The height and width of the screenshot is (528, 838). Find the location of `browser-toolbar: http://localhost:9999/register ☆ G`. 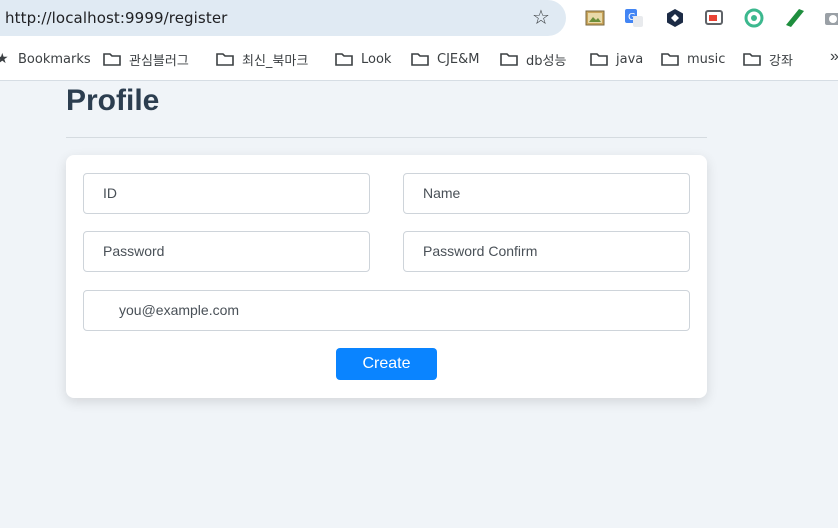

browser-toolbar: http://localhost:9999/register ☆ G is located at coordinates (419, 18).